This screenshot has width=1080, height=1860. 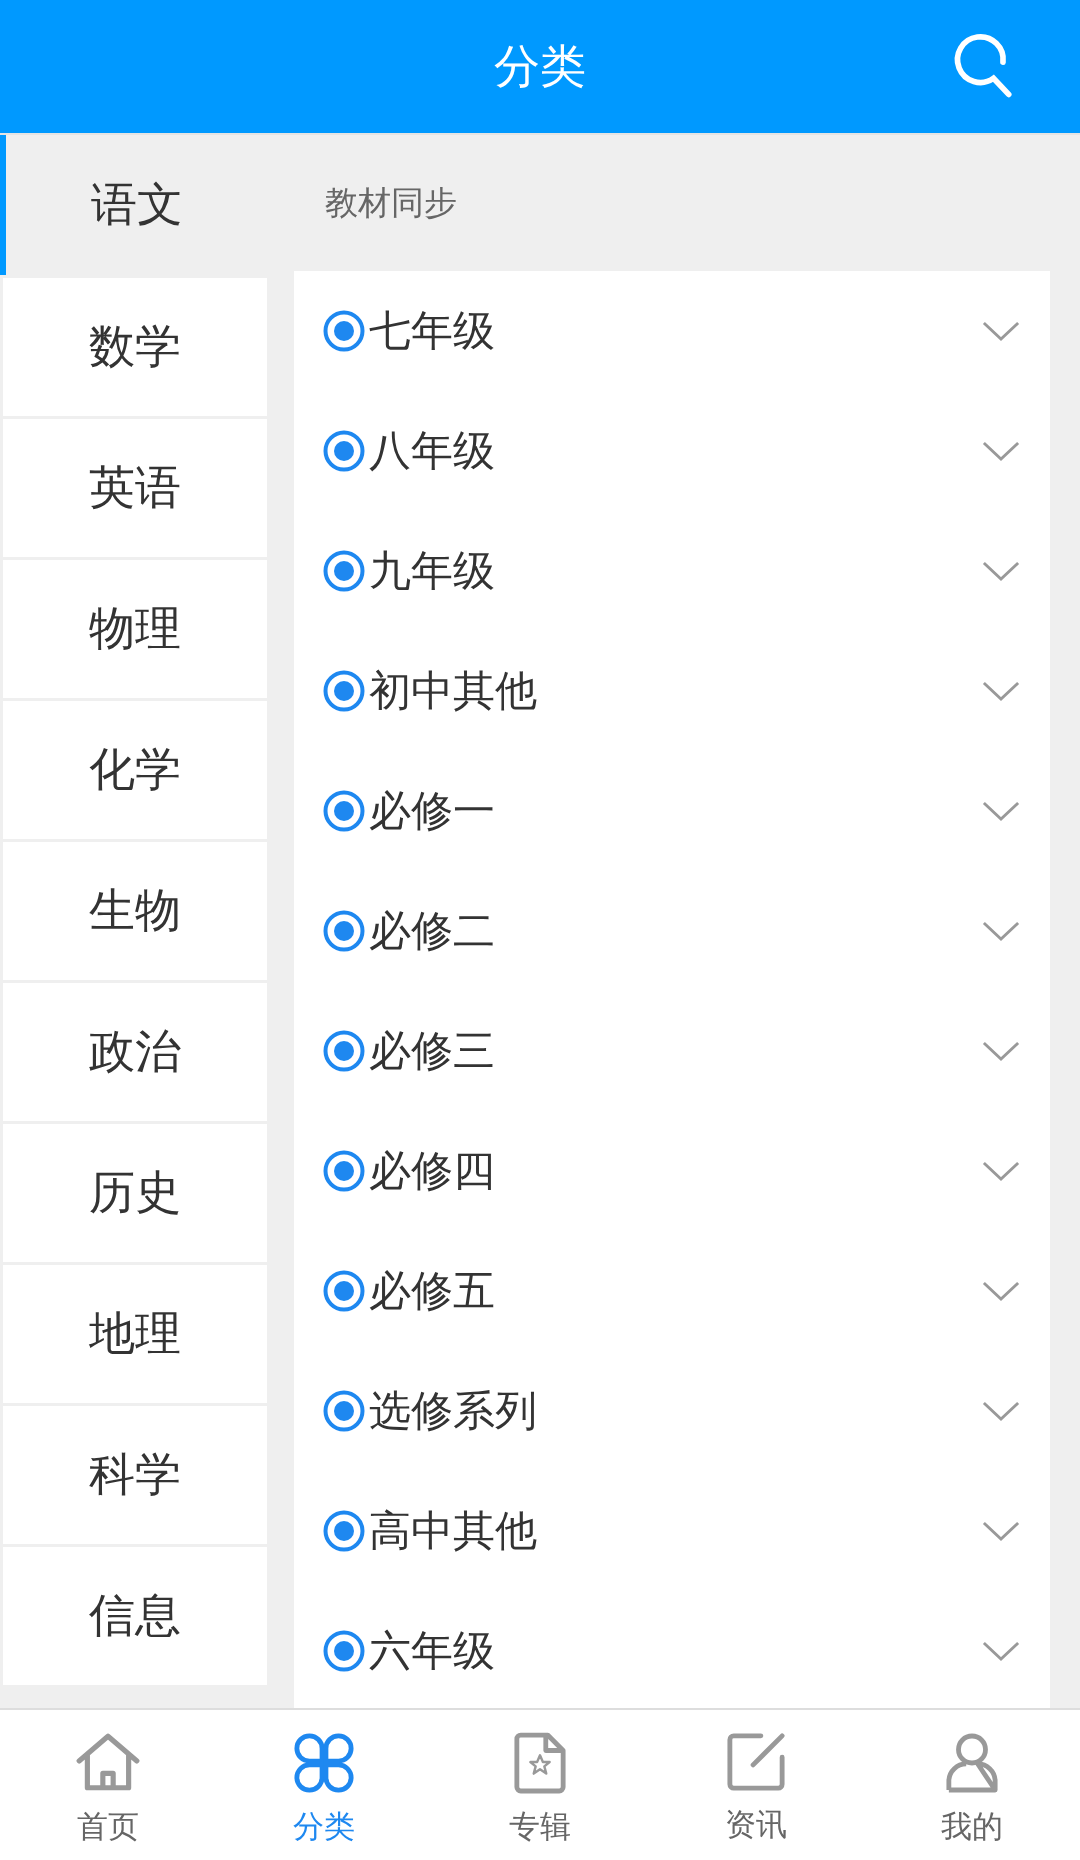 What do you see at coordinates (432, 1051) in the screenshot?
I see `grade-label: 必修三` at bounding box center [432, 1051].